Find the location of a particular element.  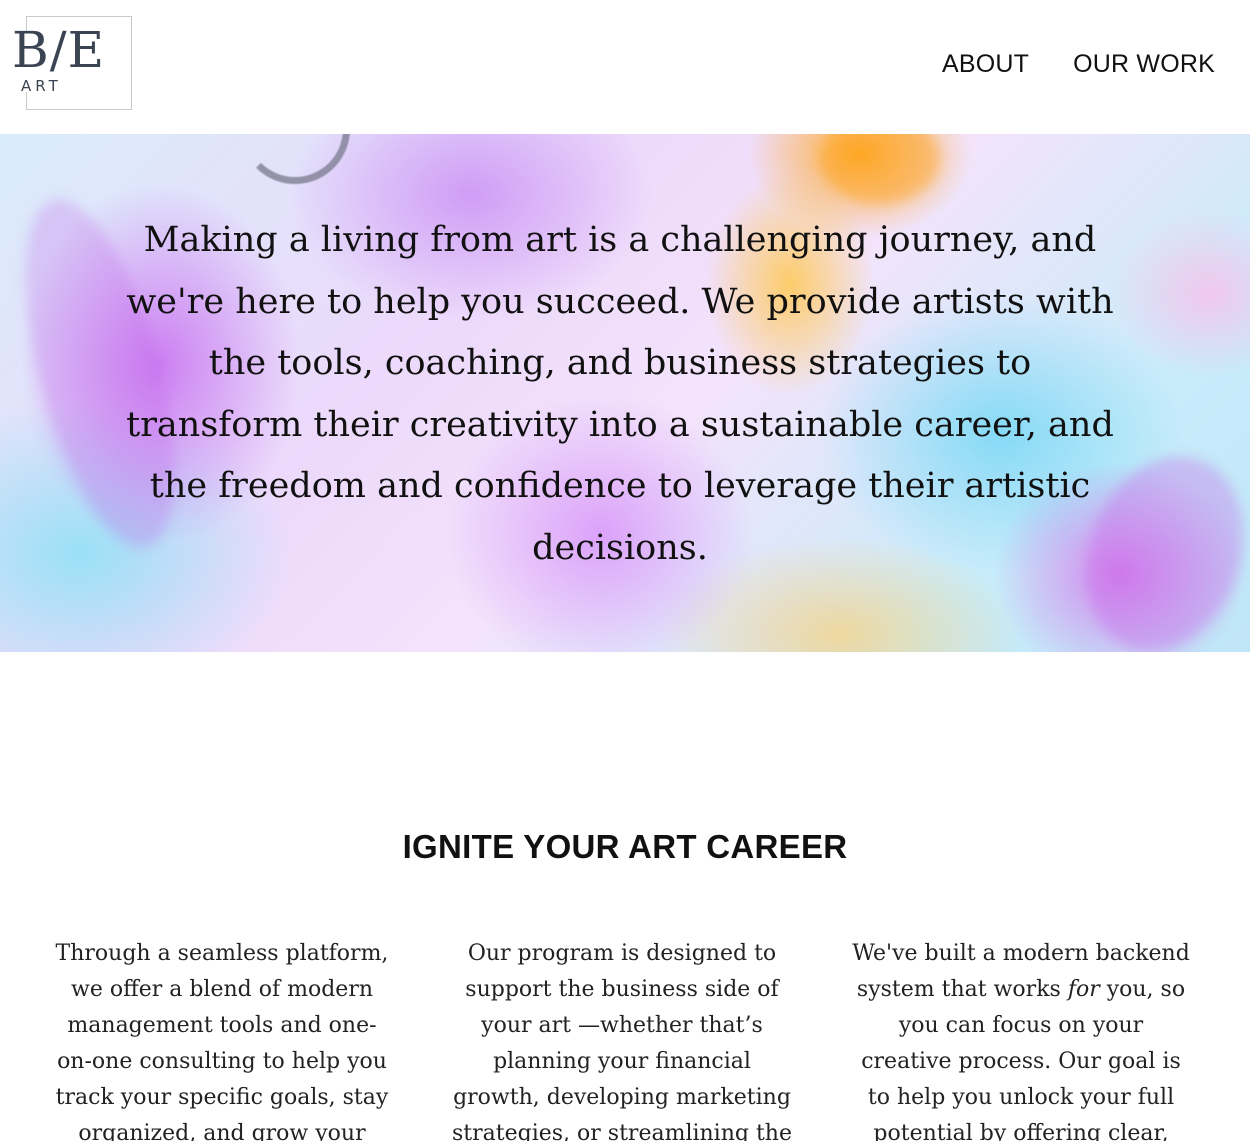

site-header: B/E ART ABOUT OUR WORK is located at coordinates (625, 67).